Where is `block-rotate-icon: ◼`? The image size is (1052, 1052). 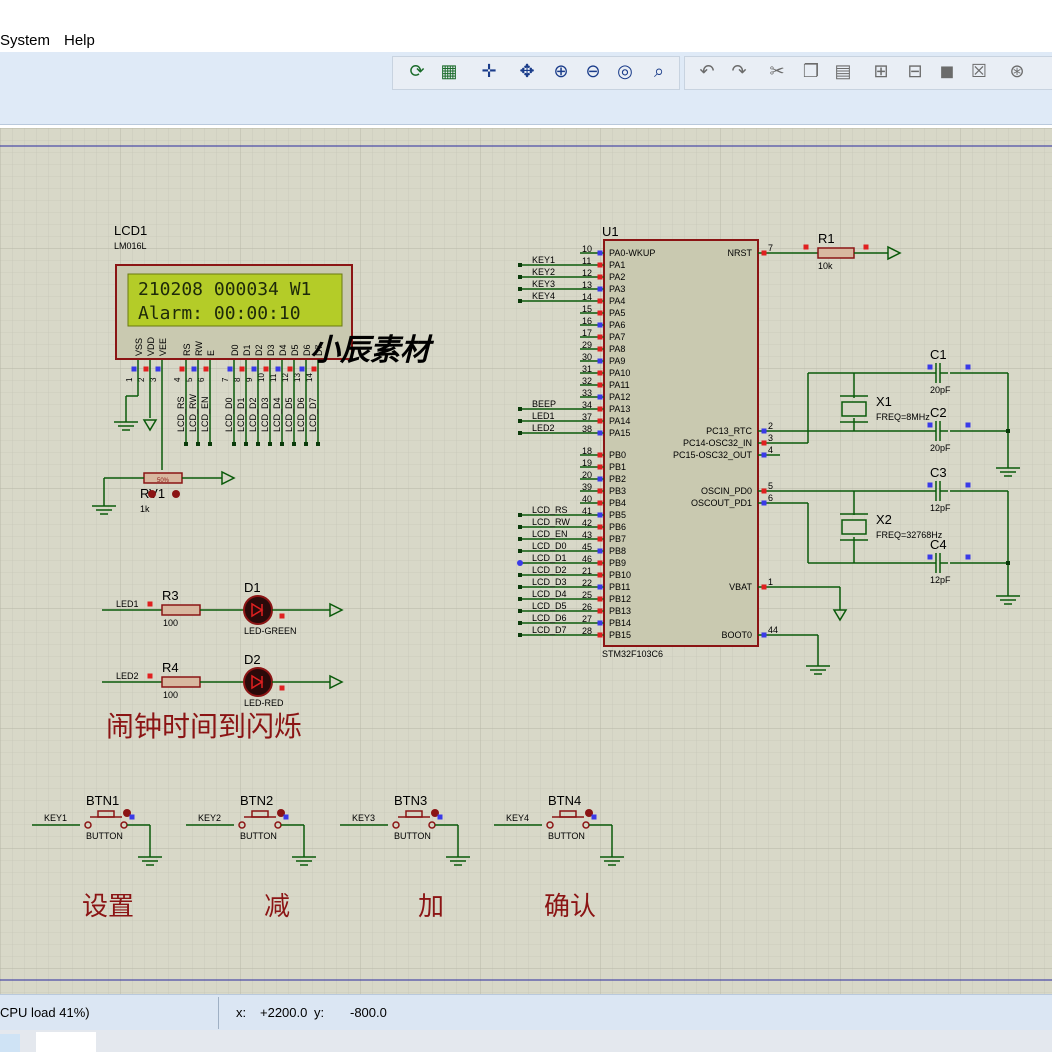 block-rotate-icon: ◼ is located at coordinates (947, 71).